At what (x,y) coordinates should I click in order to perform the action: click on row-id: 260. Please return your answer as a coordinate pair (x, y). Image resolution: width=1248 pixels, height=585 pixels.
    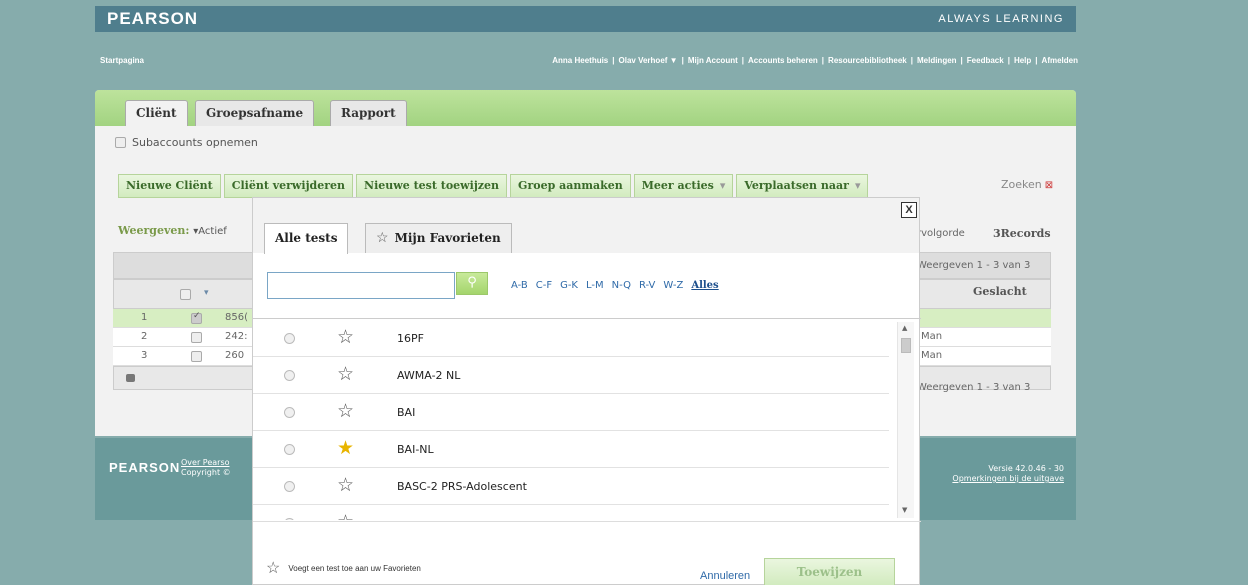
    Looking at the image, I should click on (235, 355).